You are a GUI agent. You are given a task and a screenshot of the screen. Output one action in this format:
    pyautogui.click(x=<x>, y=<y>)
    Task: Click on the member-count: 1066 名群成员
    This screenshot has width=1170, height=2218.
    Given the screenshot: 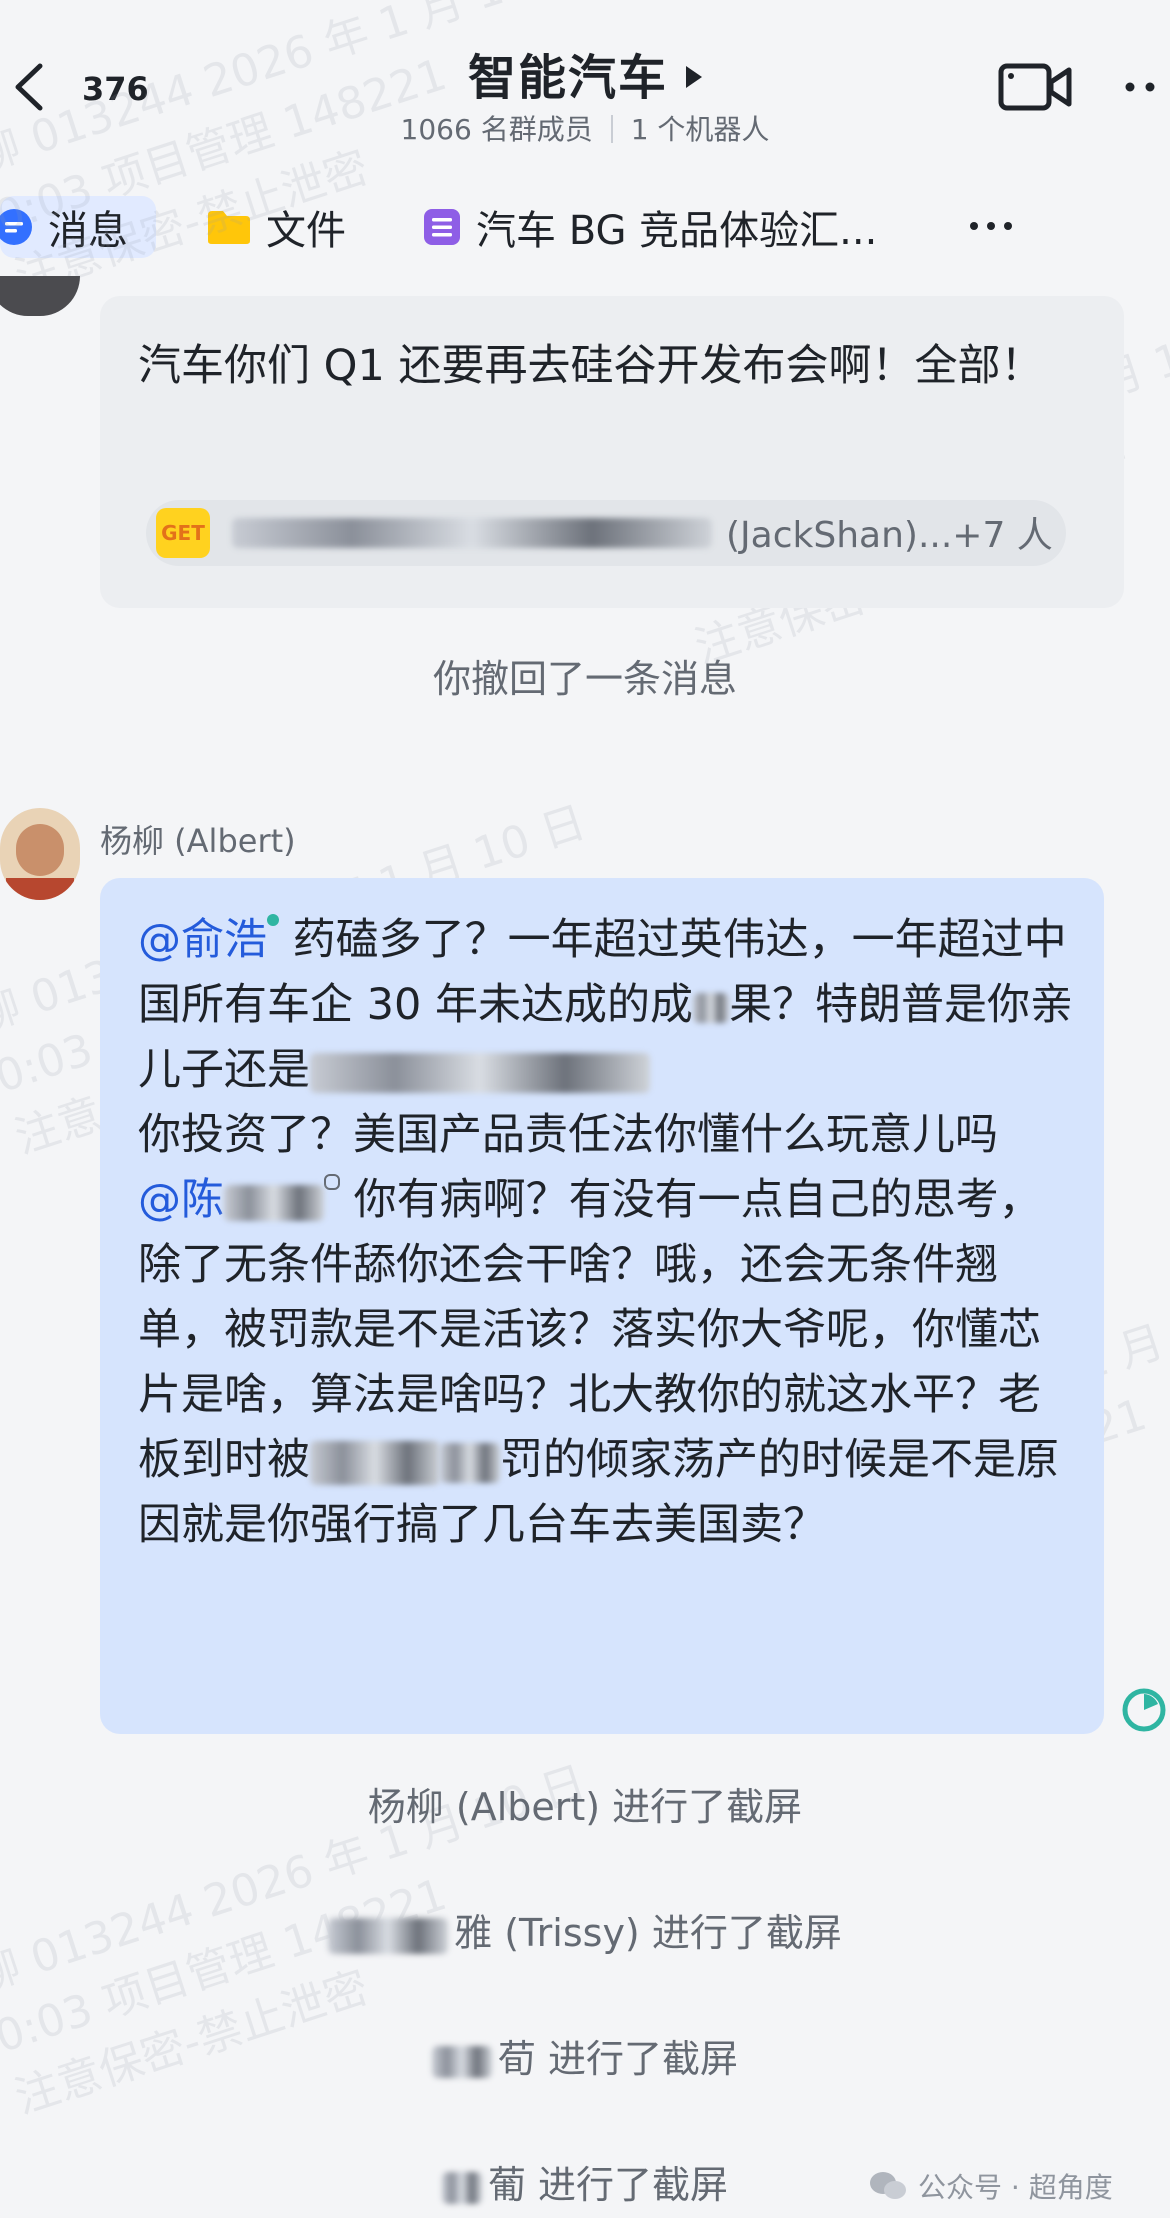 What is the action you would take?
    pyautogui.click(x=496, y=129)
    